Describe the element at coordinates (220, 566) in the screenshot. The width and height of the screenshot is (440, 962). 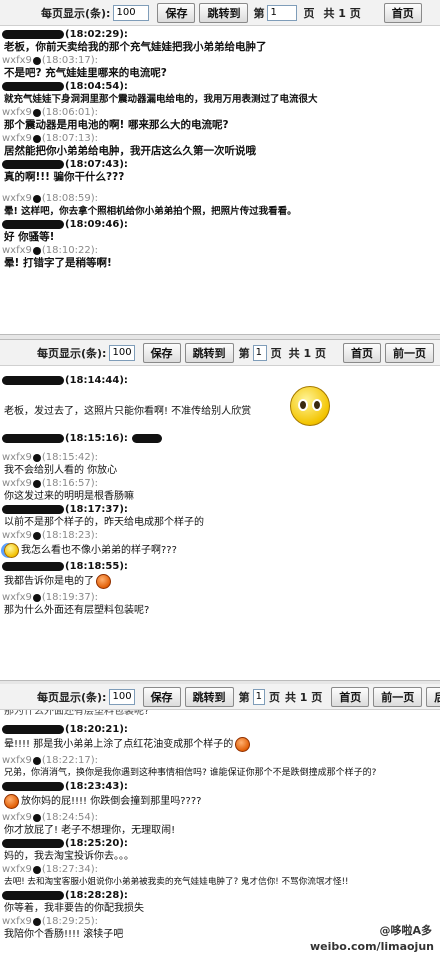
I see `message-header: (18:18:55):` at that location.